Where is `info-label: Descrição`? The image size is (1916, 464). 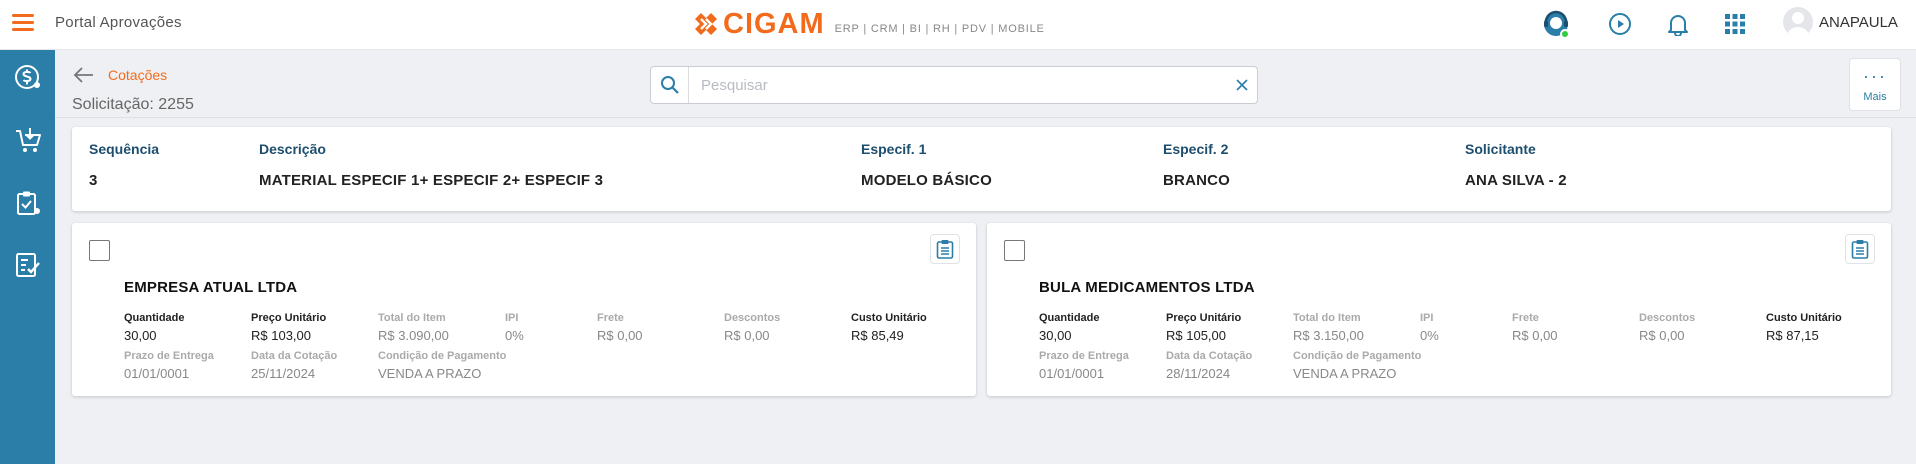 info-label: Descrição is located at coordinates (292, 149).